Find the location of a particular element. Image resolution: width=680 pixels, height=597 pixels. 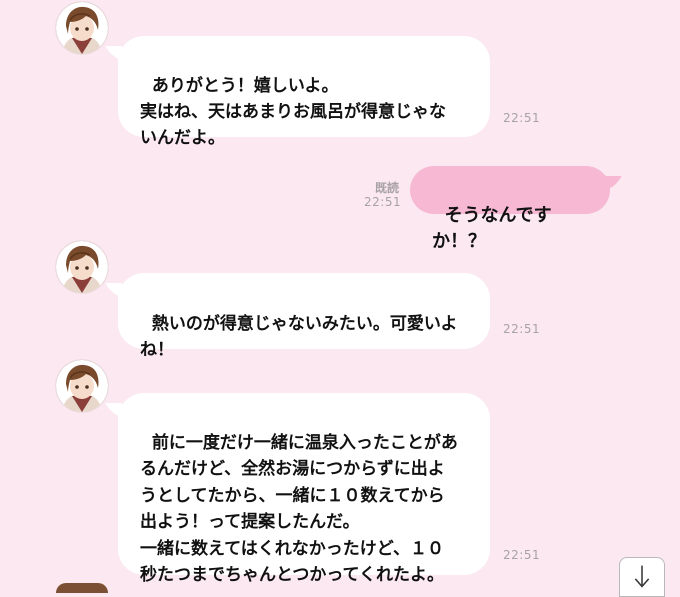

message-text: 熱いのが得意じゃないみたい。可愛いよ ね！ is located at coordinates (299, 337).